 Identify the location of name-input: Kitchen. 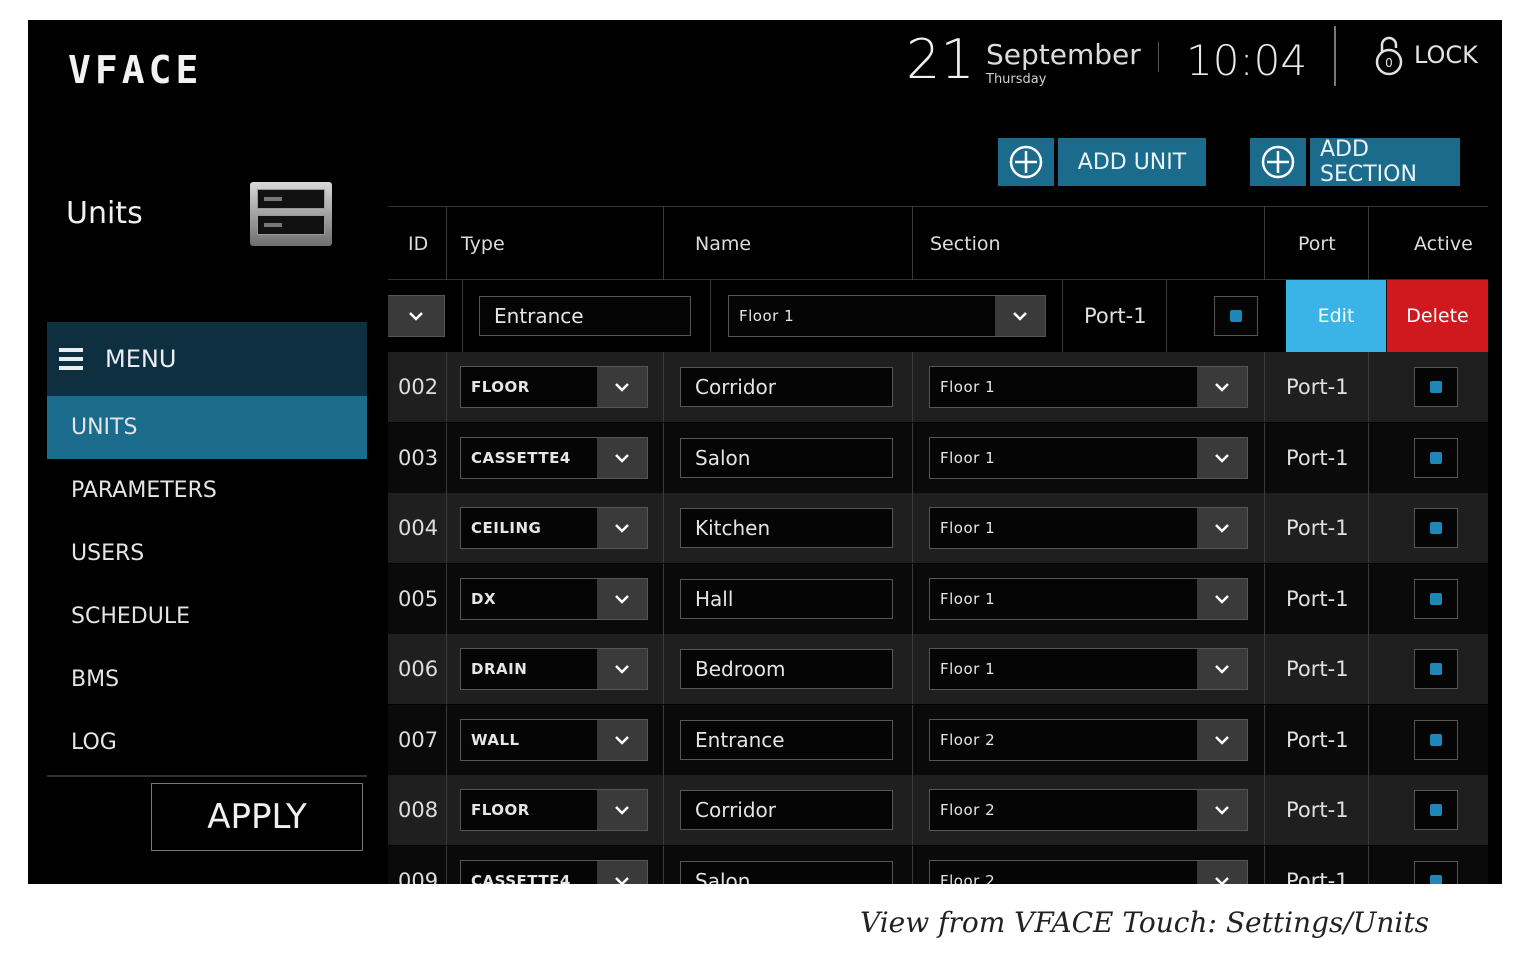
(786, 528).